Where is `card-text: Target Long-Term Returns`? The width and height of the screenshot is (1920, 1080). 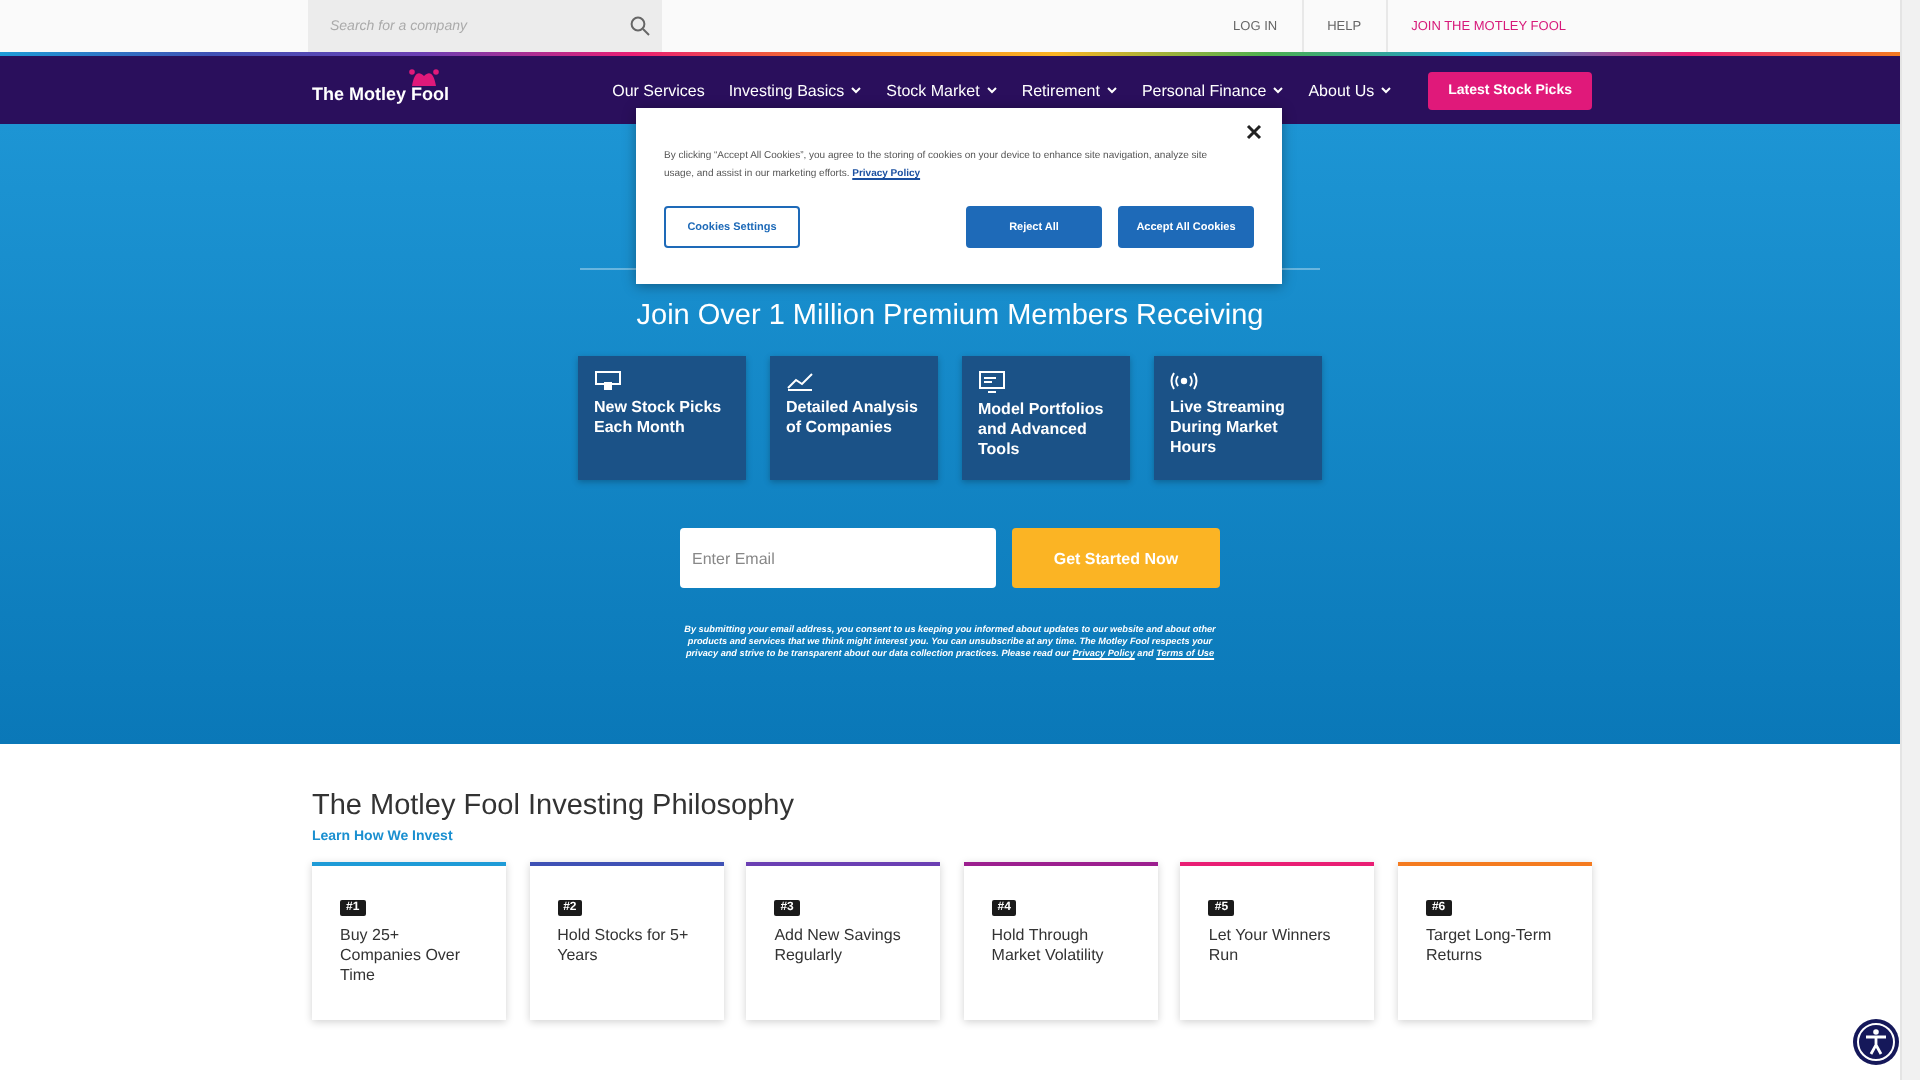 card-text: Target Long-Term Returns is located at coordinates (1489, 946).